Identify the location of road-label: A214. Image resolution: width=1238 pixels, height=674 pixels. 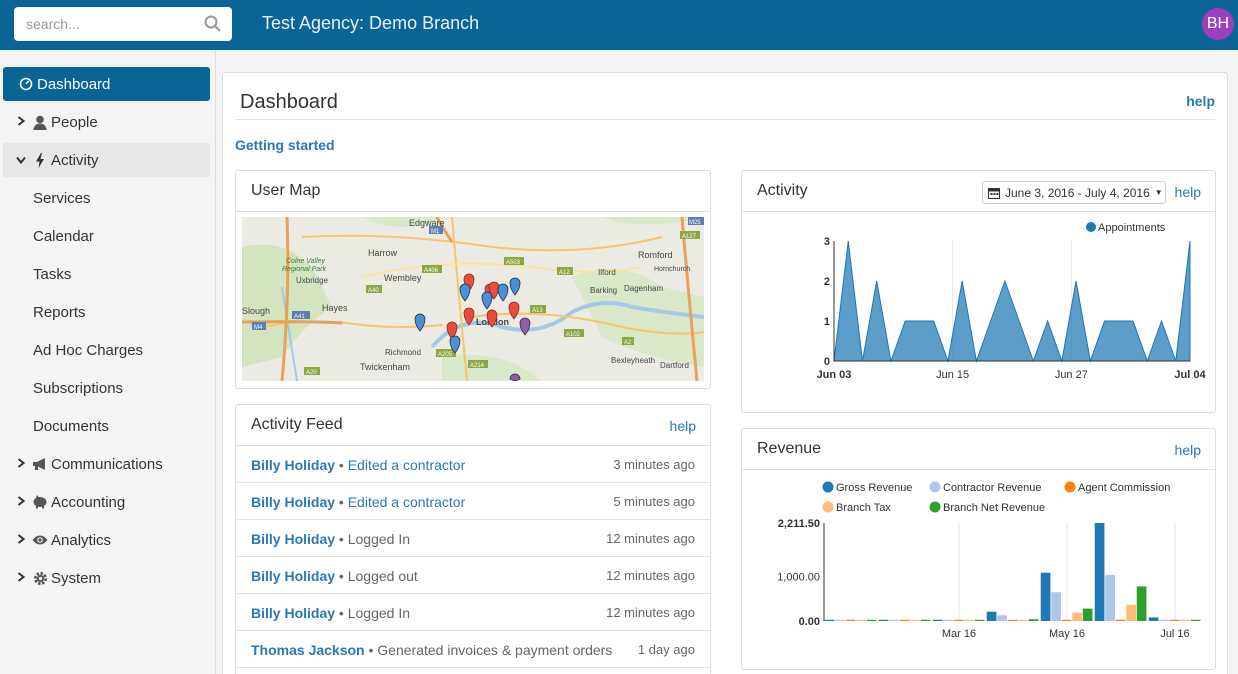
(477, 366).